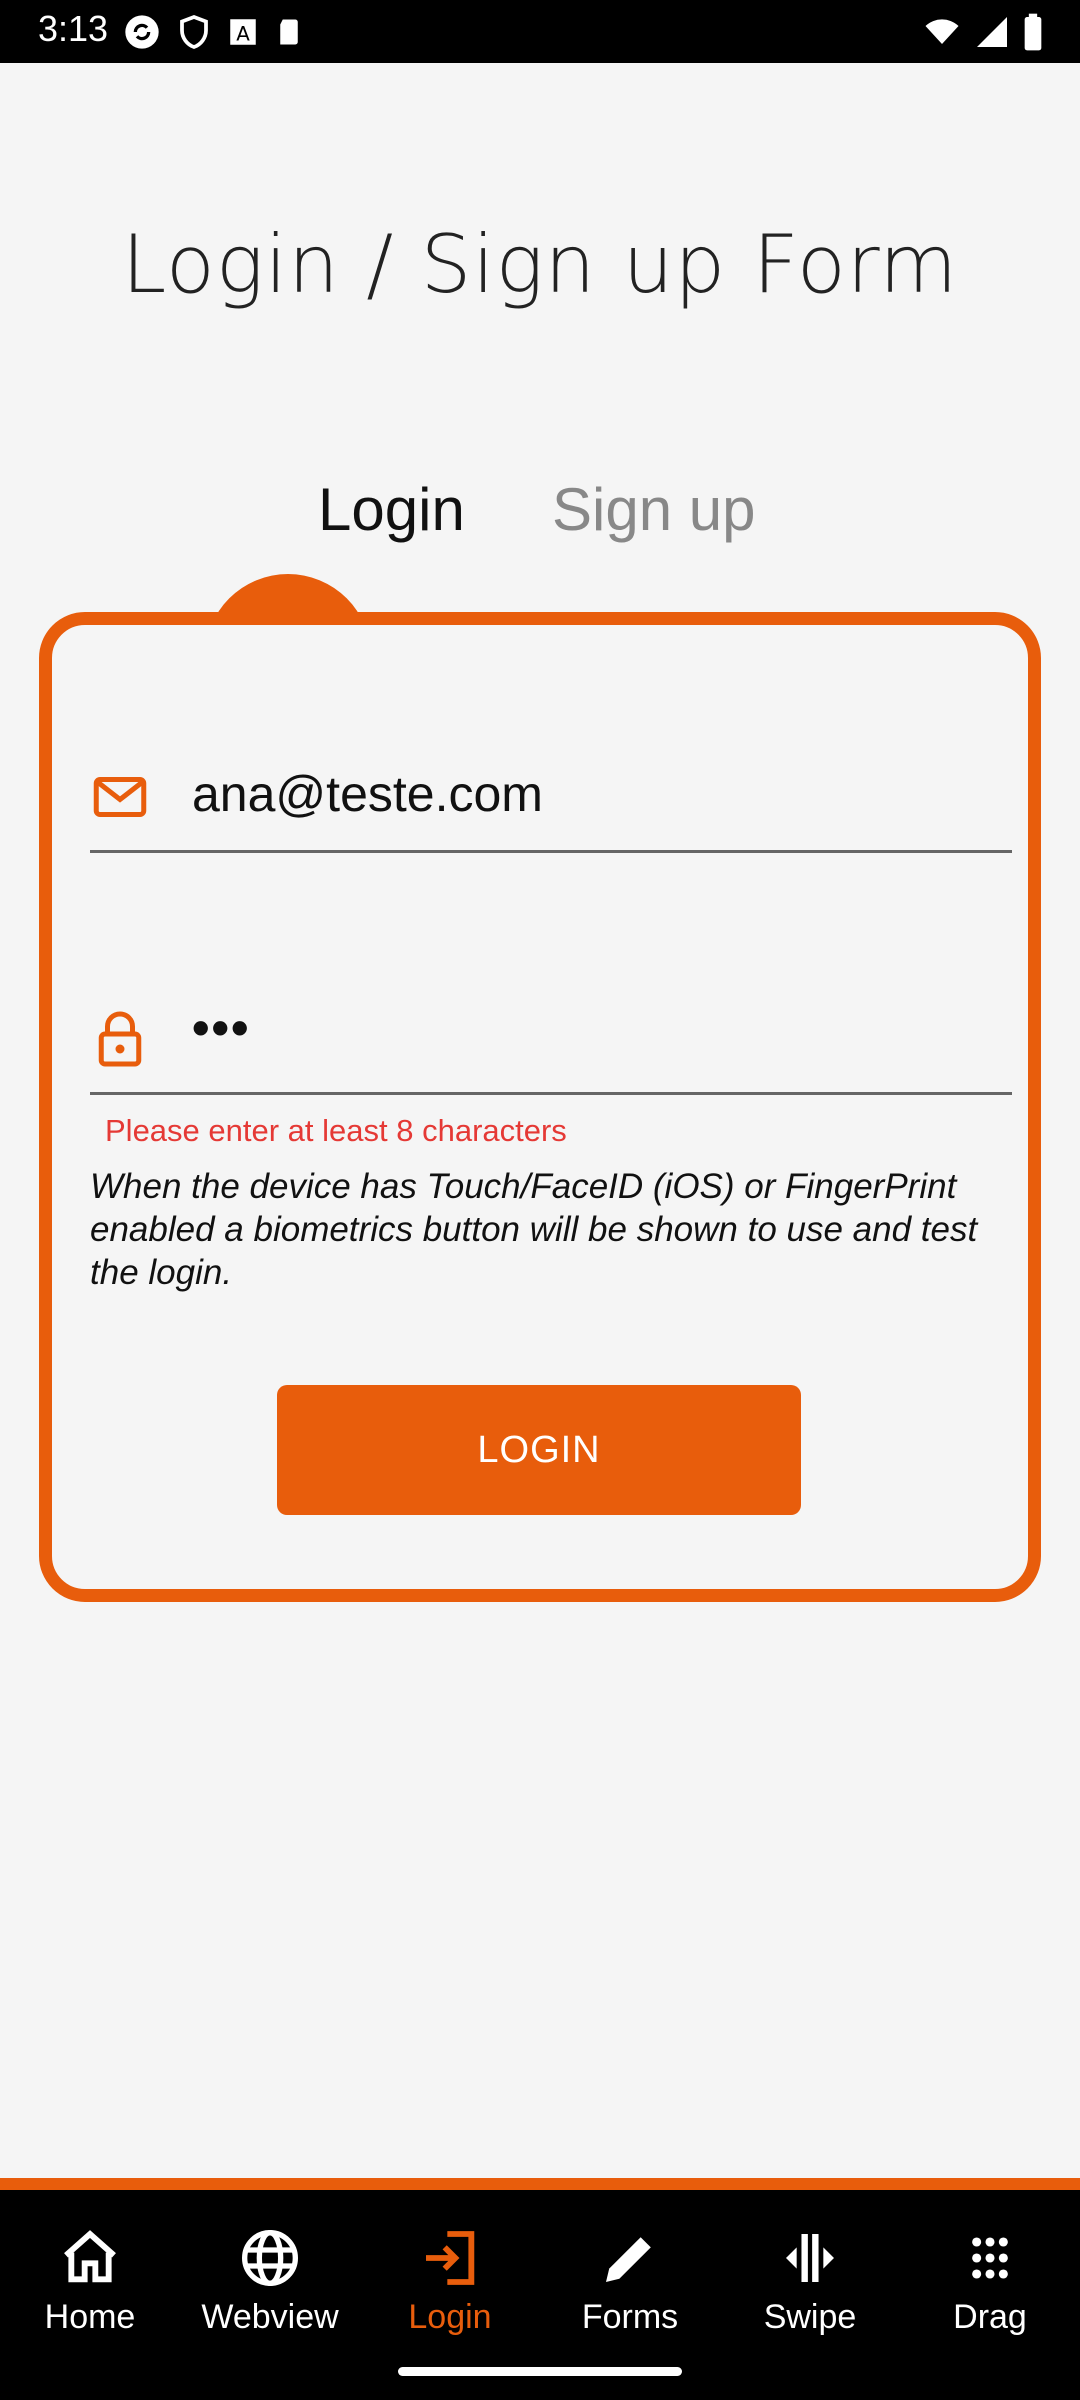 Image resolution: width=1080 pixels, height=2400 pixels. What do you see at coordinates (289, 32) in the screenshot?
I see `sd-card-icon` at bounding box center [289, 32].